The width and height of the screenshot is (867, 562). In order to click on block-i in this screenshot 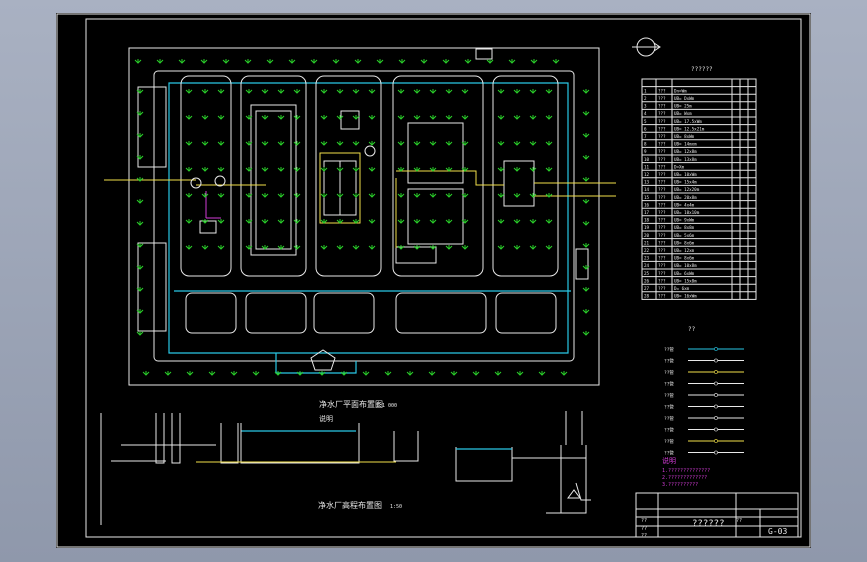, I will do `click(441, 313)`.